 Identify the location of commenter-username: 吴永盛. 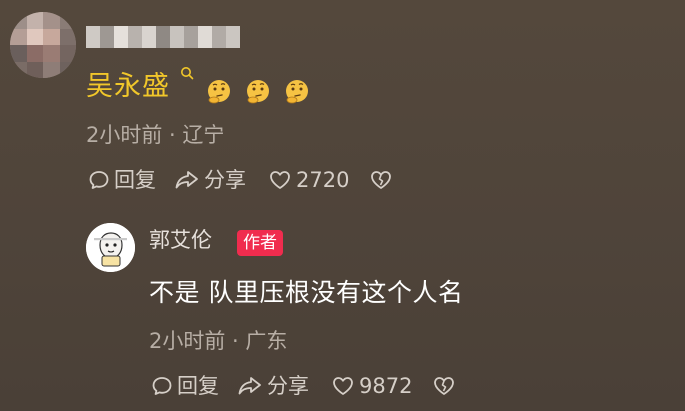
(128, 87).